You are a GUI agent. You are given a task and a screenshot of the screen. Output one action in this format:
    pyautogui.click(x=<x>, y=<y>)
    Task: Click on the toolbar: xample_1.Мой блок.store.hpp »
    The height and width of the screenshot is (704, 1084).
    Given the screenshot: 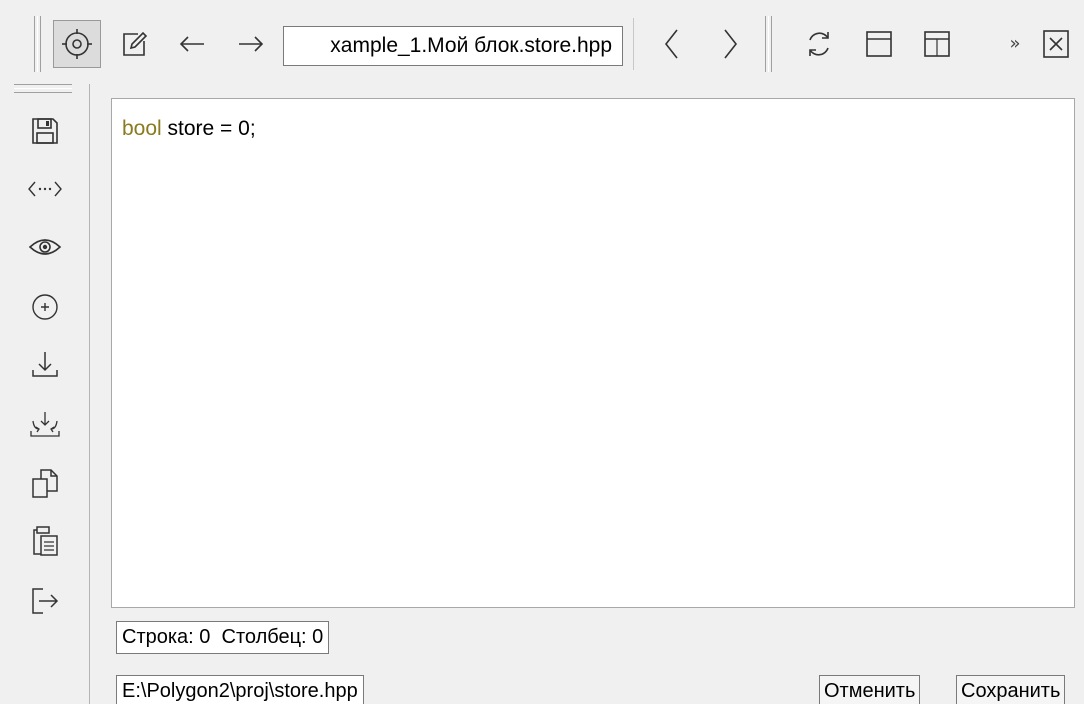 What is the action you would take?
    pyautogui.click(x=542, y=42)
    